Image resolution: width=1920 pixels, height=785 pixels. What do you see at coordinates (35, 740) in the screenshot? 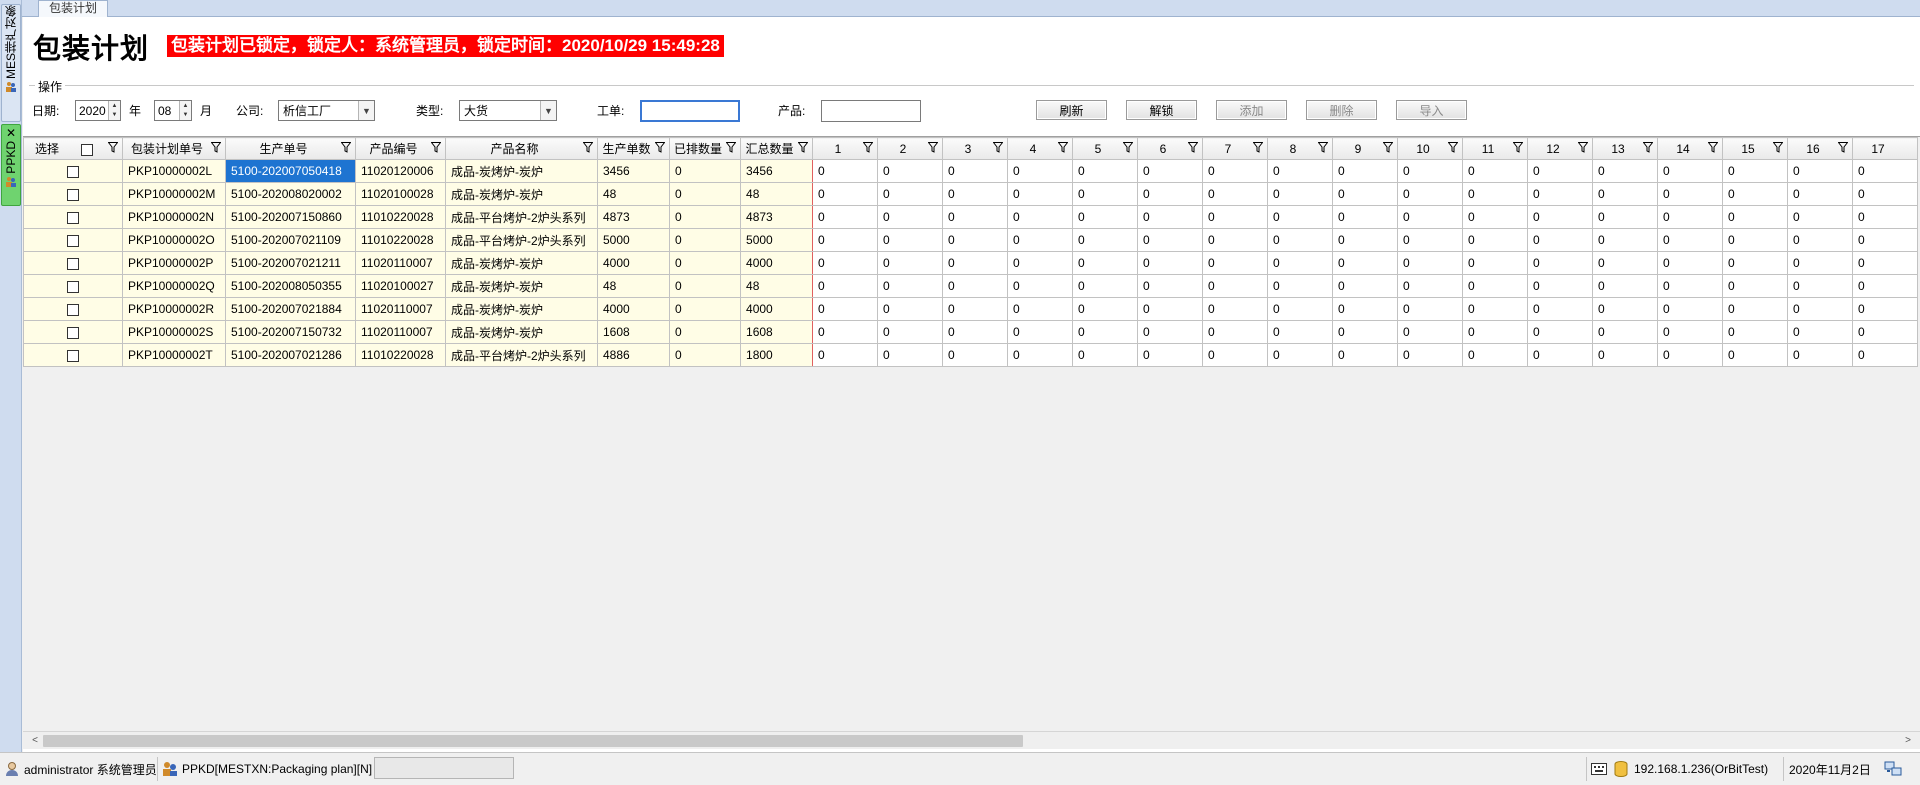
I see `scroll-left-icon: <` at bounding box center [35, 740].